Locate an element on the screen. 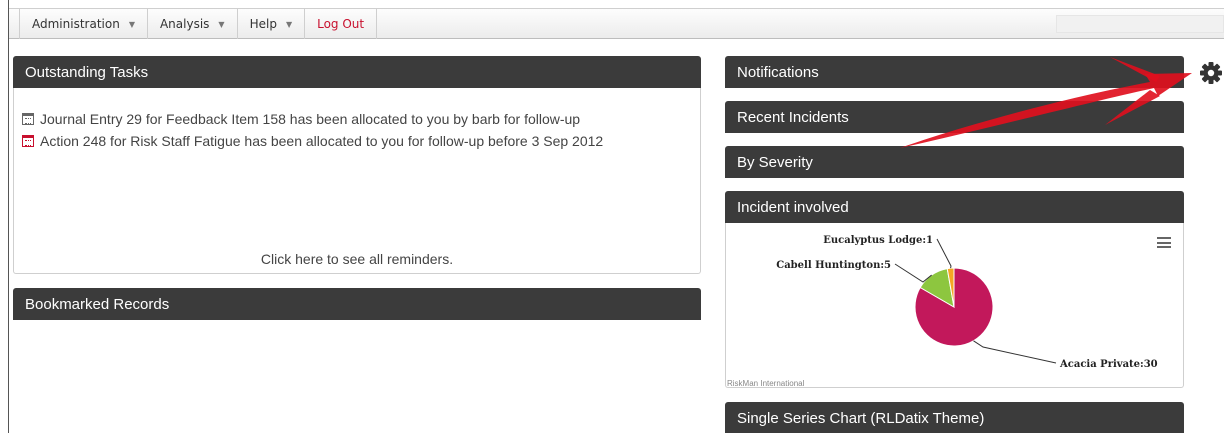 This screenshot has height=433, width=1224. menu-help: Help ▼ is located at coordinates (270, 24).